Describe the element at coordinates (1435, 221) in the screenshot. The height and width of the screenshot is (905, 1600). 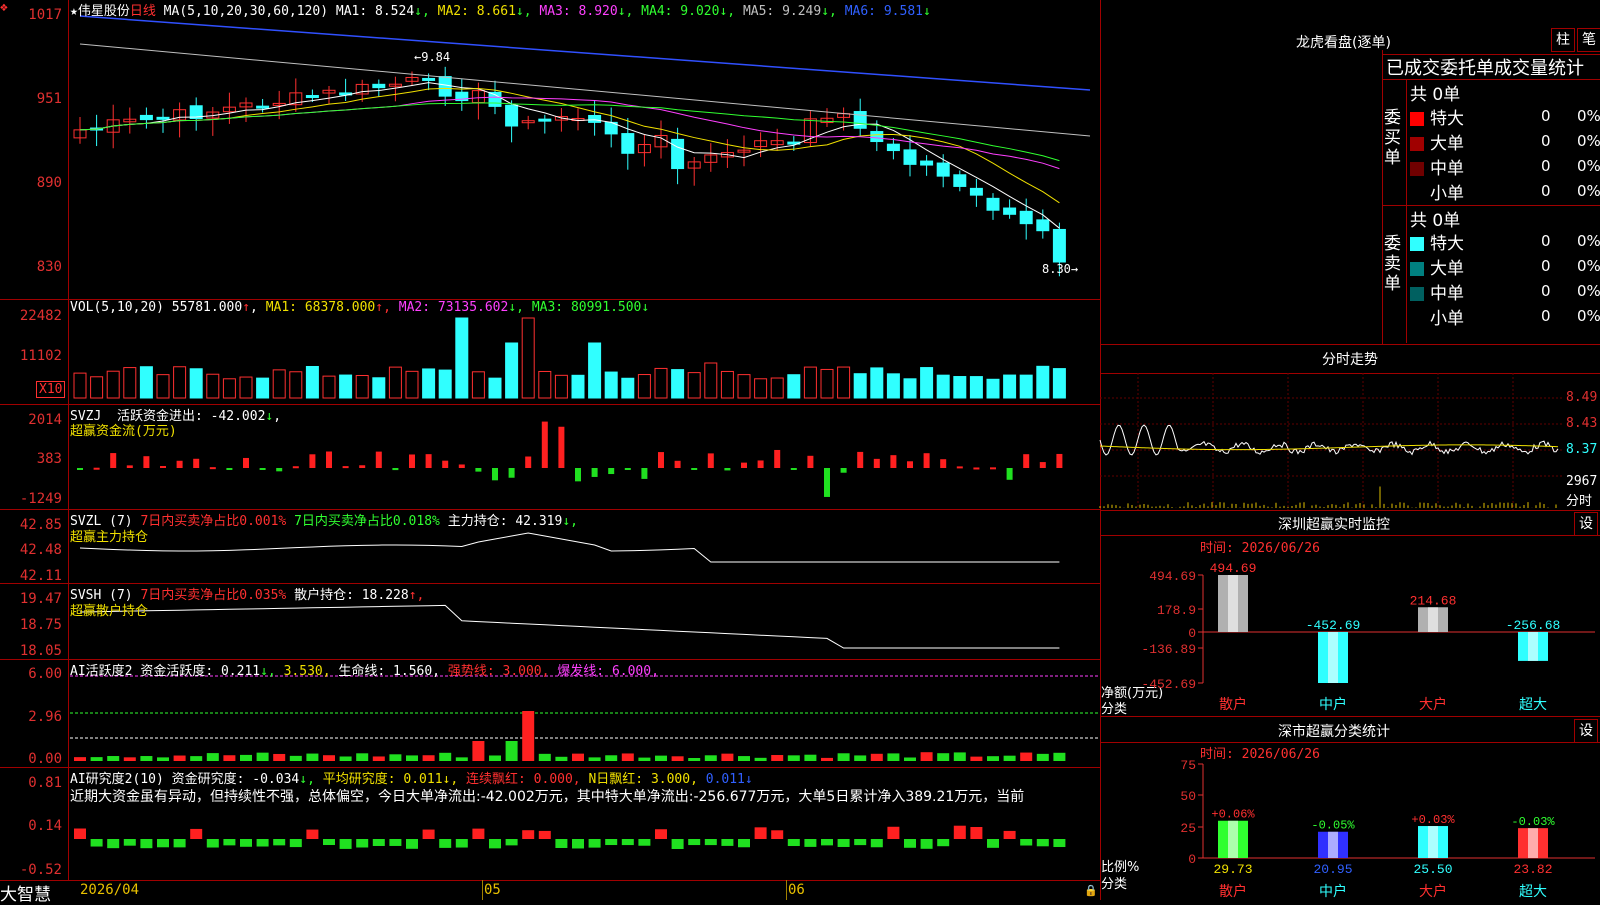
I see `sell-total: 共 0单` at that location.